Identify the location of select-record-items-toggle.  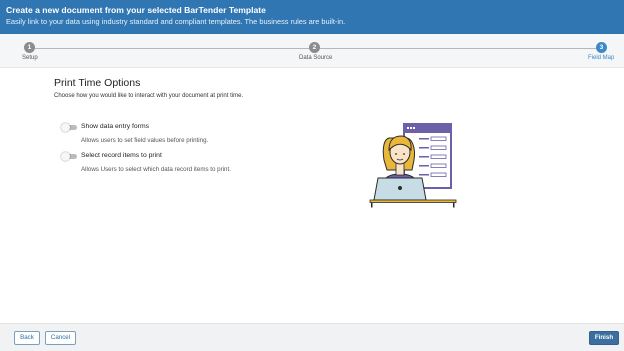
(69, 156).